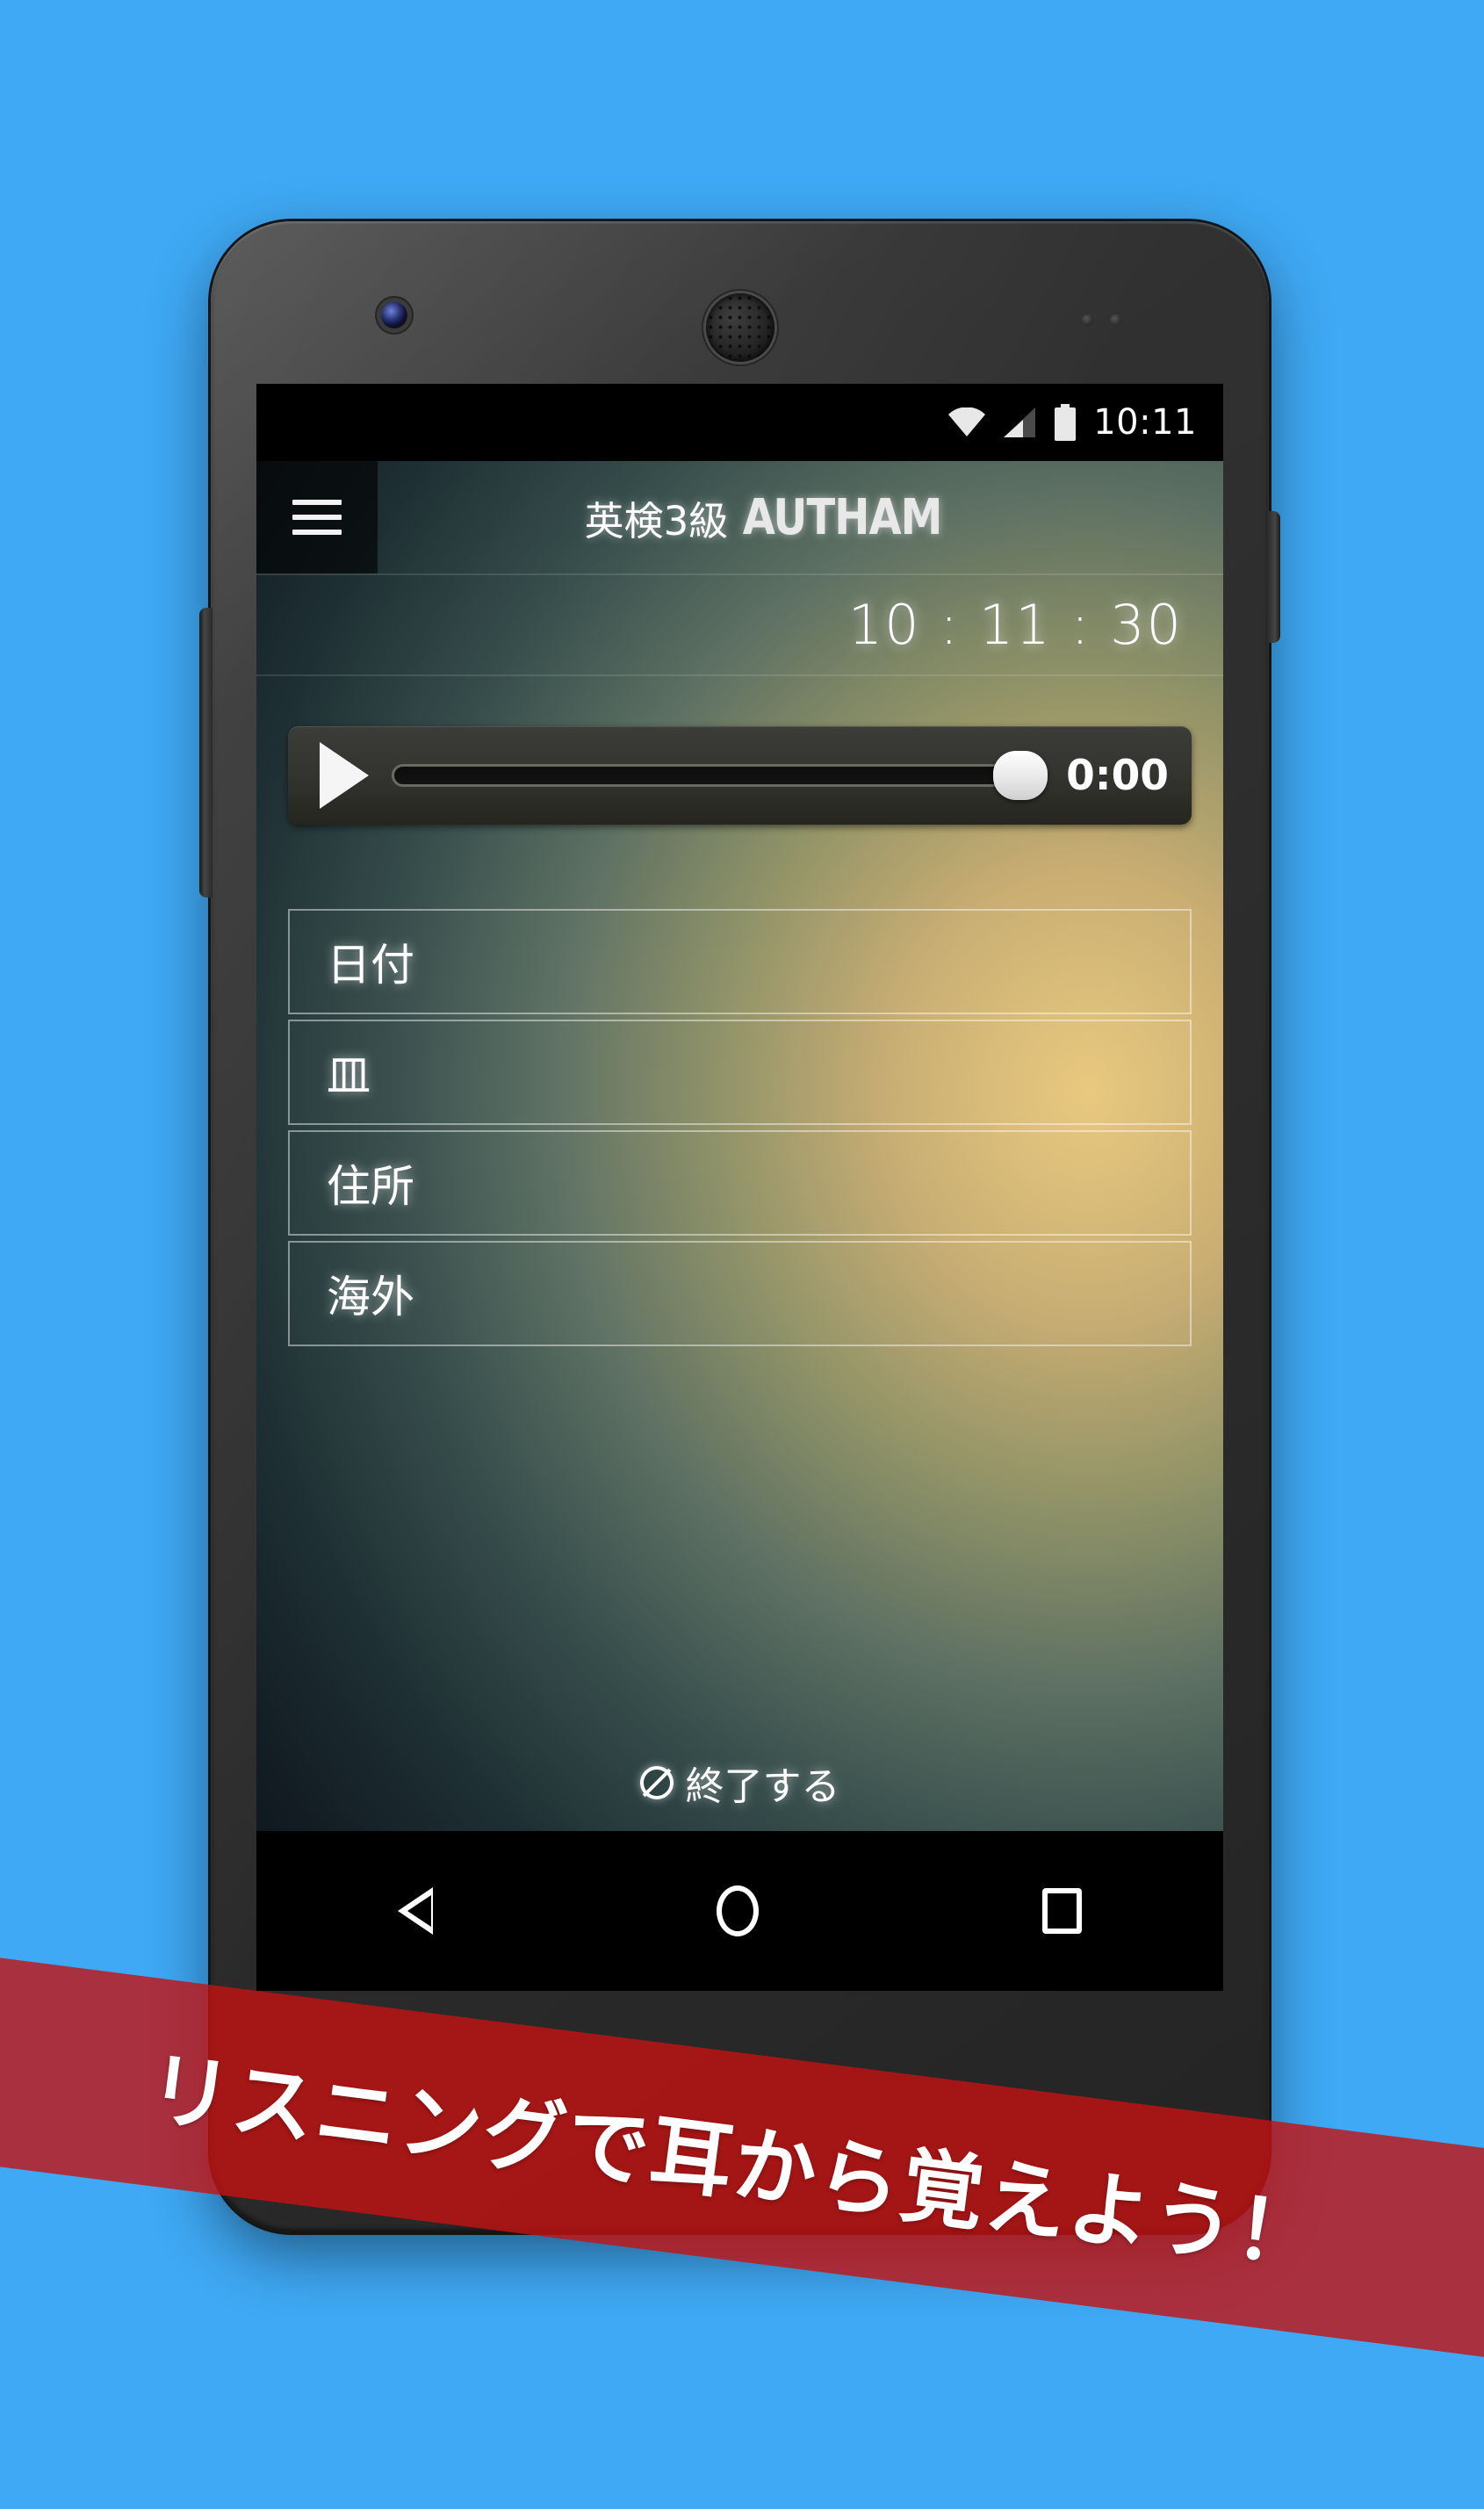  What do you see at coordinates (394, 315) in the screenshot?
I see `front-camera-icon` at bounding box center [394, 315].